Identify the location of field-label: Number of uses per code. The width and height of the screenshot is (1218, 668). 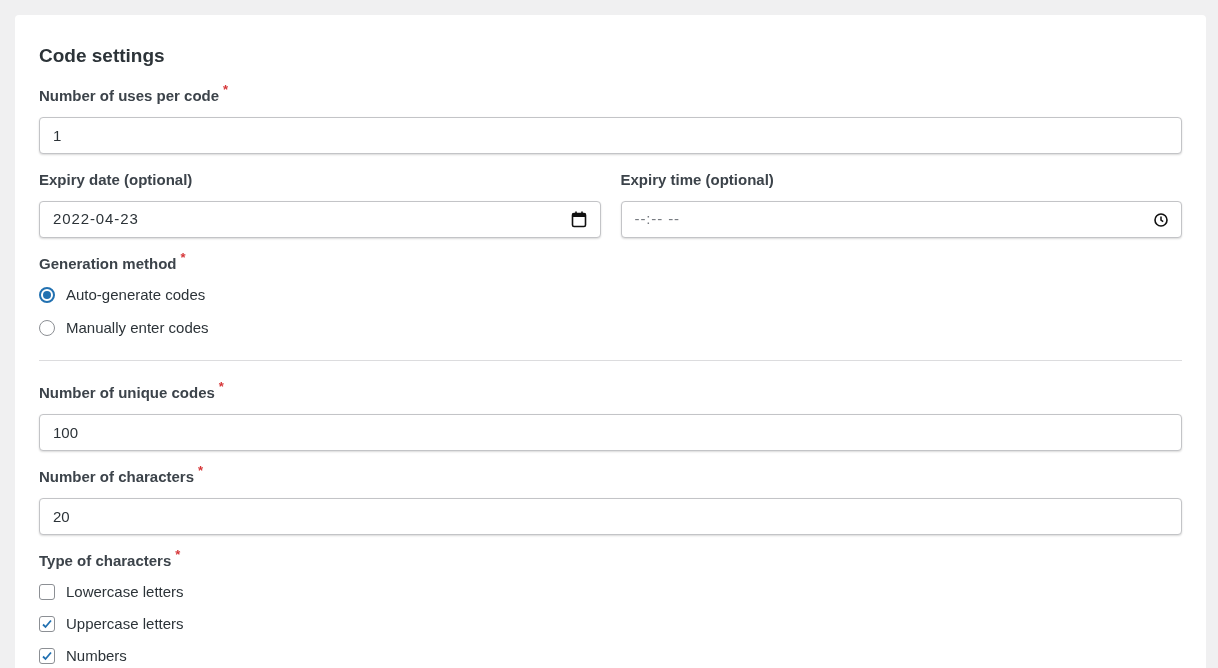
(129, 96).